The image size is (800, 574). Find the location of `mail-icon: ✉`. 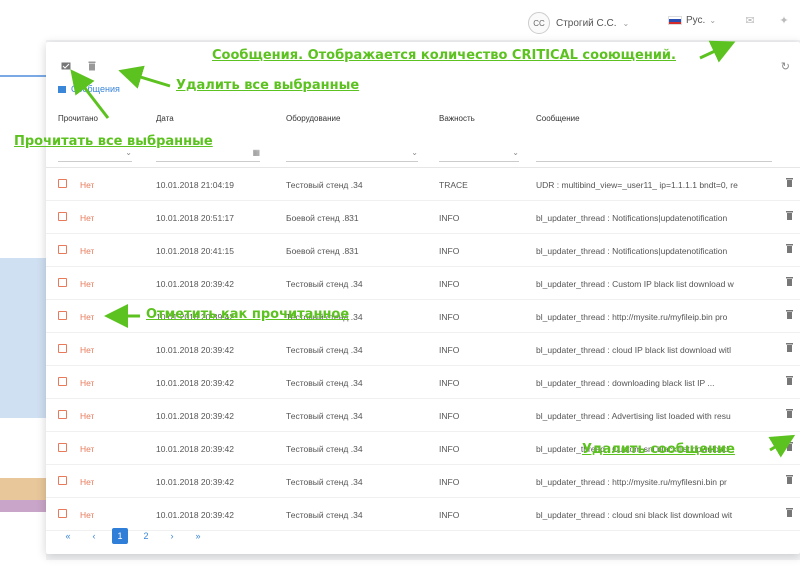

mail-icon: ✉ is located at coordinates (750, 20).